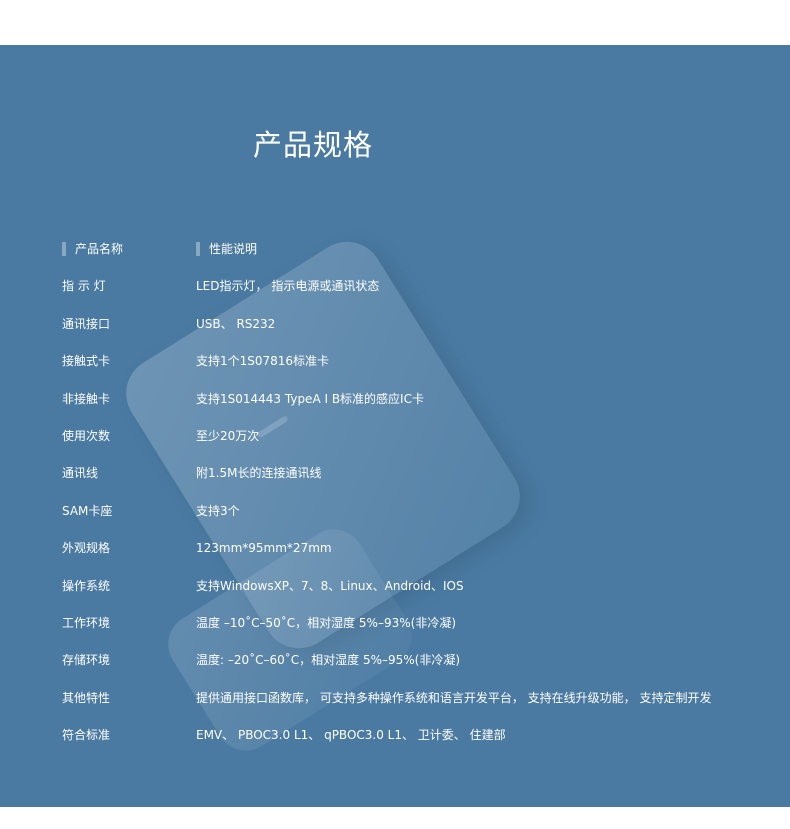 The height and width of the screenshot is (829, 790). What do you see at coordinates (422, 291) in the screenshot?
I see `spec-row: 指 示 灯 LED指示灯， 指示电源或通讯状态` at bounding box center [422, 291].